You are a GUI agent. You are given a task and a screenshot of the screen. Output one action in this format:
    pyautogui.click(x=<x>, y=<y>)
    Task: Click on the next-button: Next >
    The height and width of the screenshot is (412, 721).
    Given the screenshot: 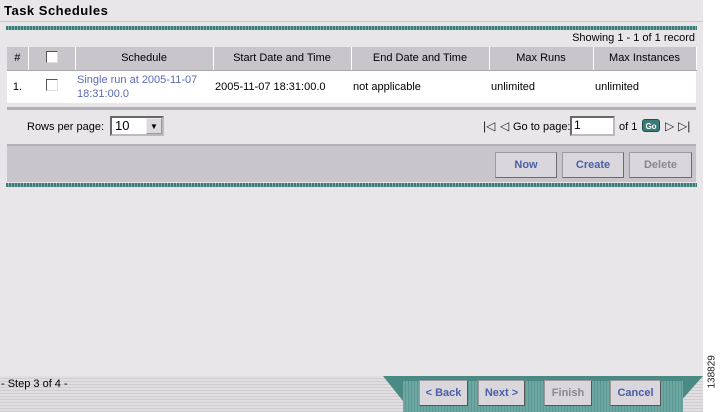 What is the action you would take?
    pyautogui.click(x=501, y=393)
    